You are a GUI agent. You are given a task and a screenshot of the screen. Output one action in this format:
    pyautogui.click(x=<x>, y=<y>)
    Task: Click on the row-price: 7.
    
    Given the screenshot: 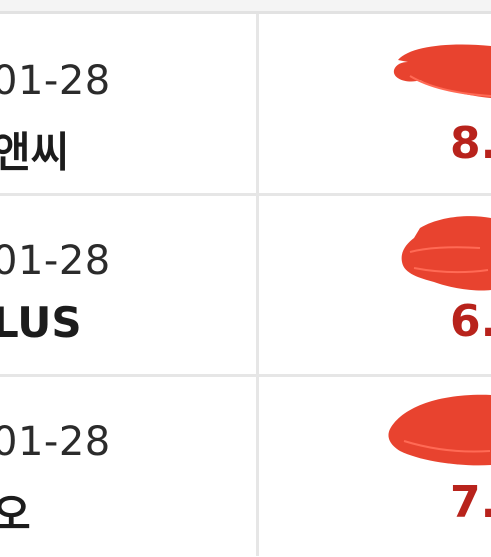 What is the action you would take?
    pyautogui.click(x=470, y=502)
    